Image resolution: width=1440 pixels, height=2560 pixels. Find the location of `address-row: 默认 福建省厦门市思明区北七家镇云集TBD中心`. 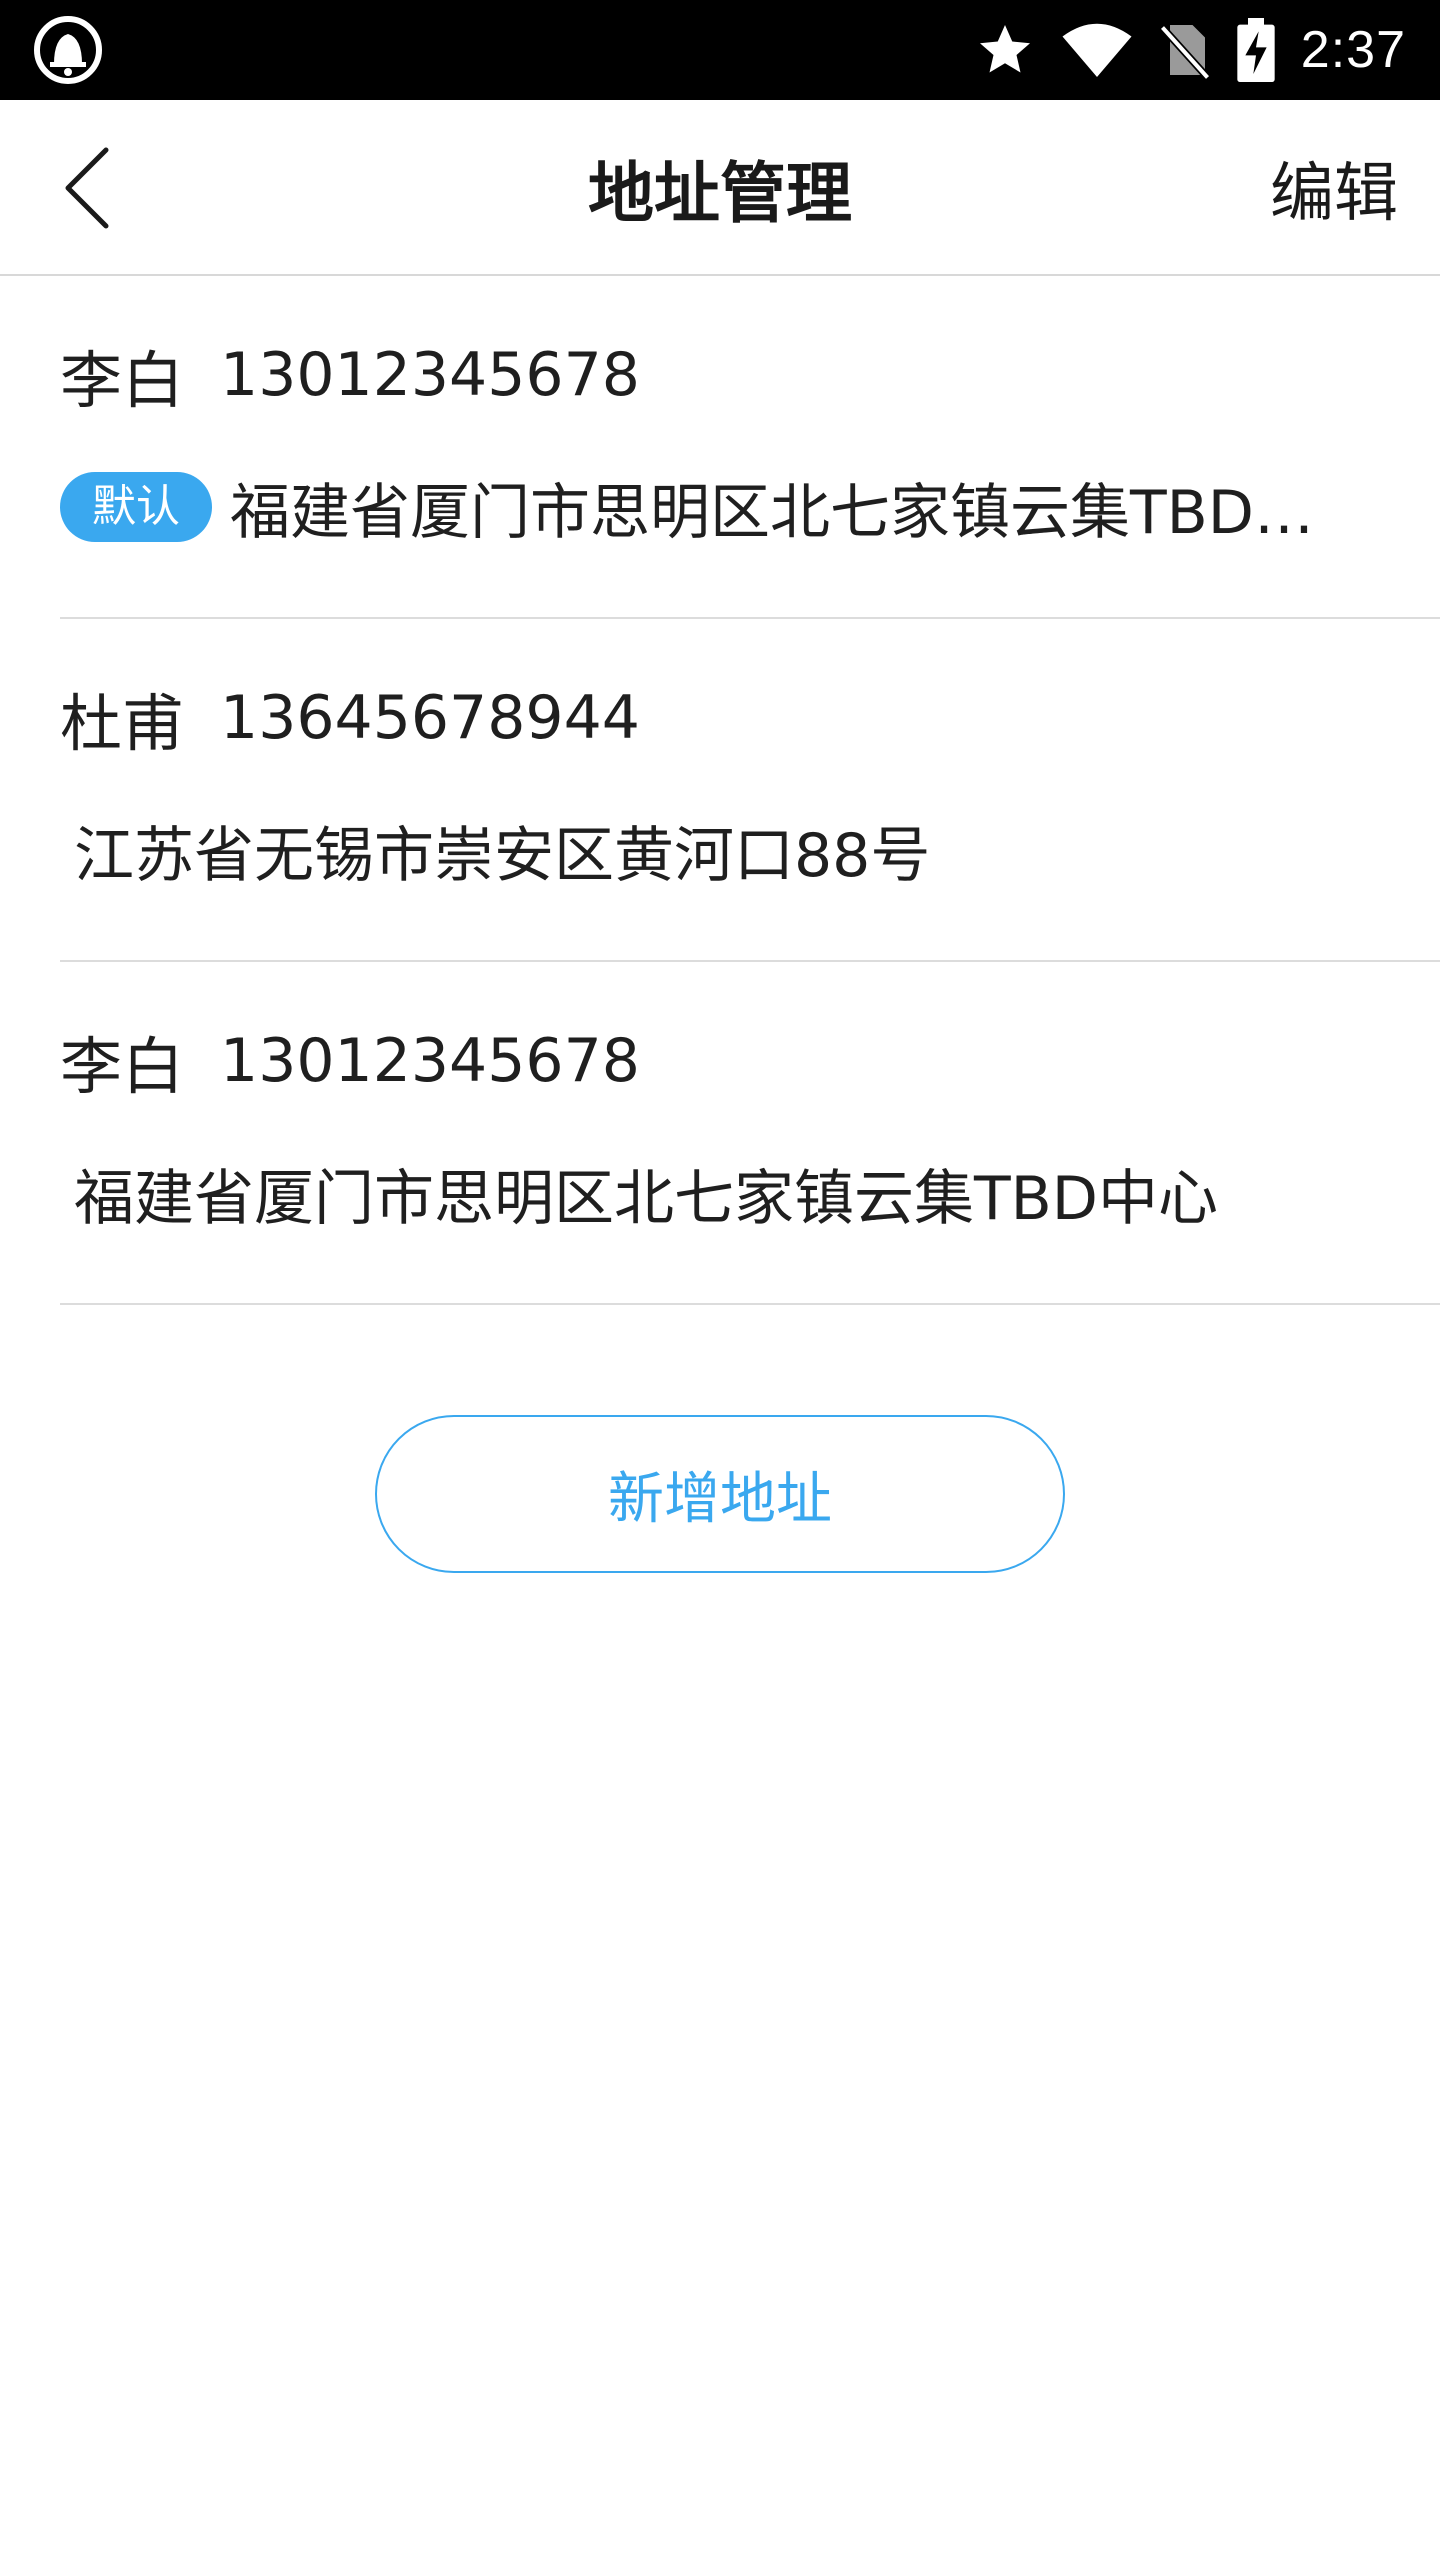

address-row: 默认 福建省厦门市思明区北七家镇云集TBD中心 is located at coordinates (710, 507).